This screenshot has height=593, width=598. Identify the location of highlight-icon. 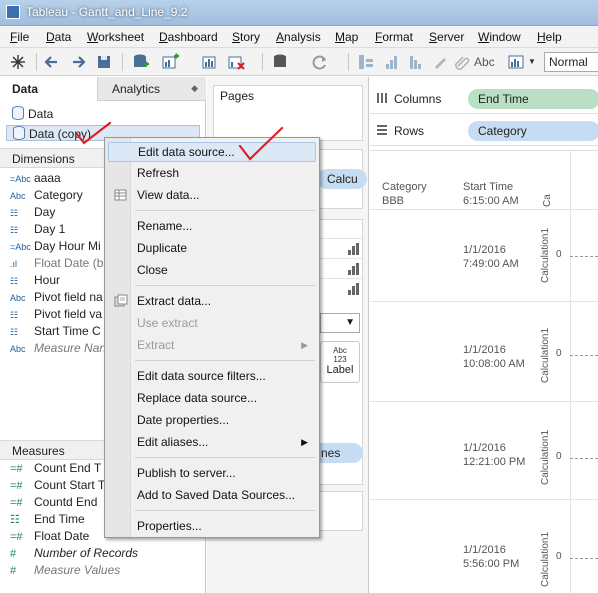
(440, 62).